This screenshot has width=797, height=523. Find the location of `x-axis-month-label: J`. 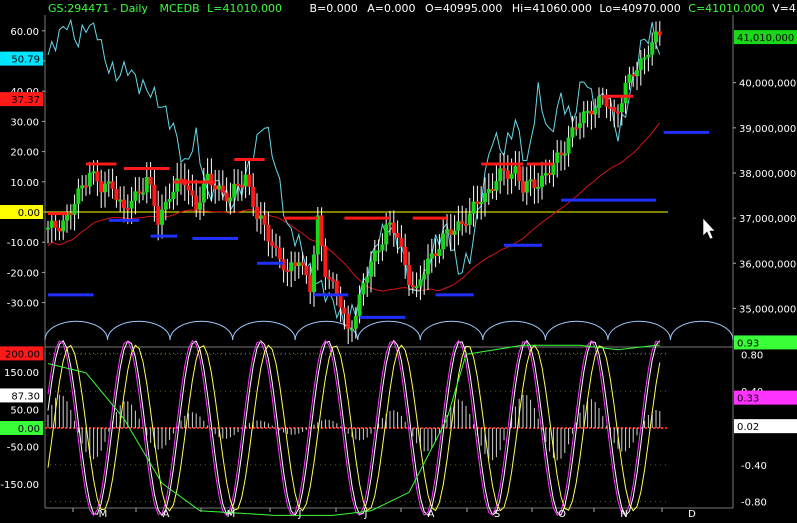

x-axis-month-label: J is located at coordinates (300, 514).